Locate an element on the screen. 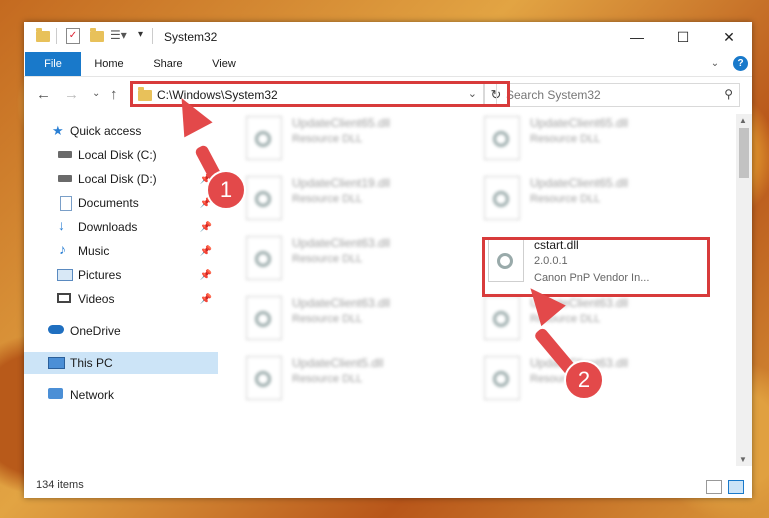 Image resolution: width=769 pixels, height=518 pixels. ribbon: File Home Share View ⌄ ? is located at coordinates (388, 64).